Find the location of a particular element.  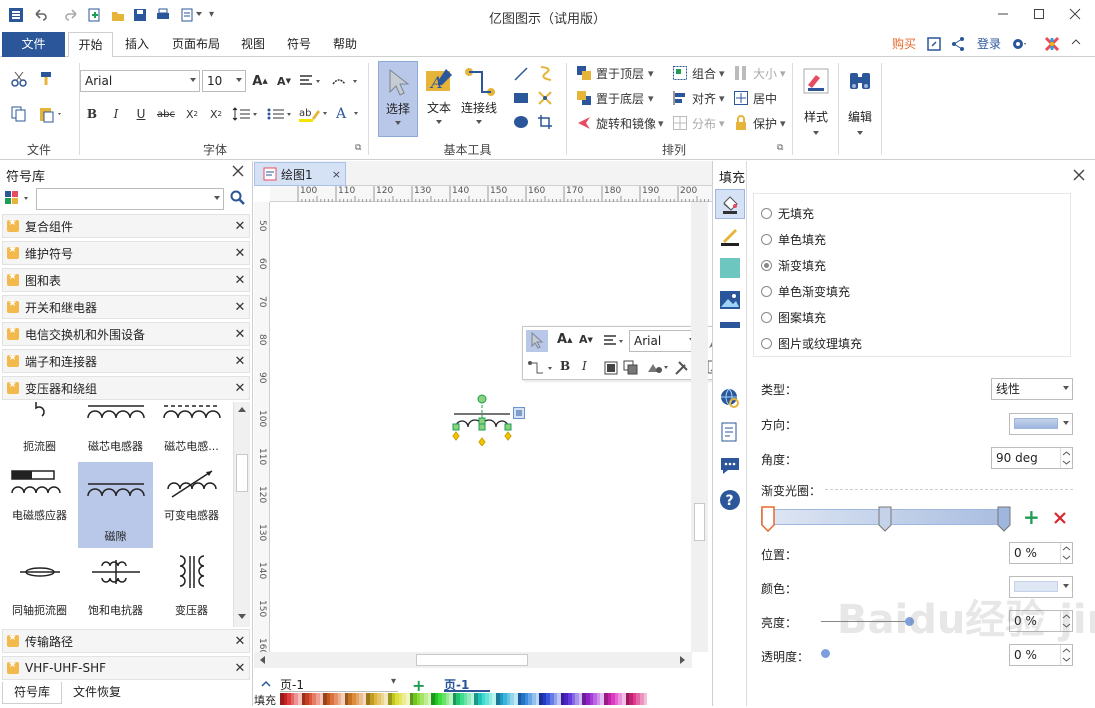

superscript-icon: X2 is located at coordinates (216, 114).